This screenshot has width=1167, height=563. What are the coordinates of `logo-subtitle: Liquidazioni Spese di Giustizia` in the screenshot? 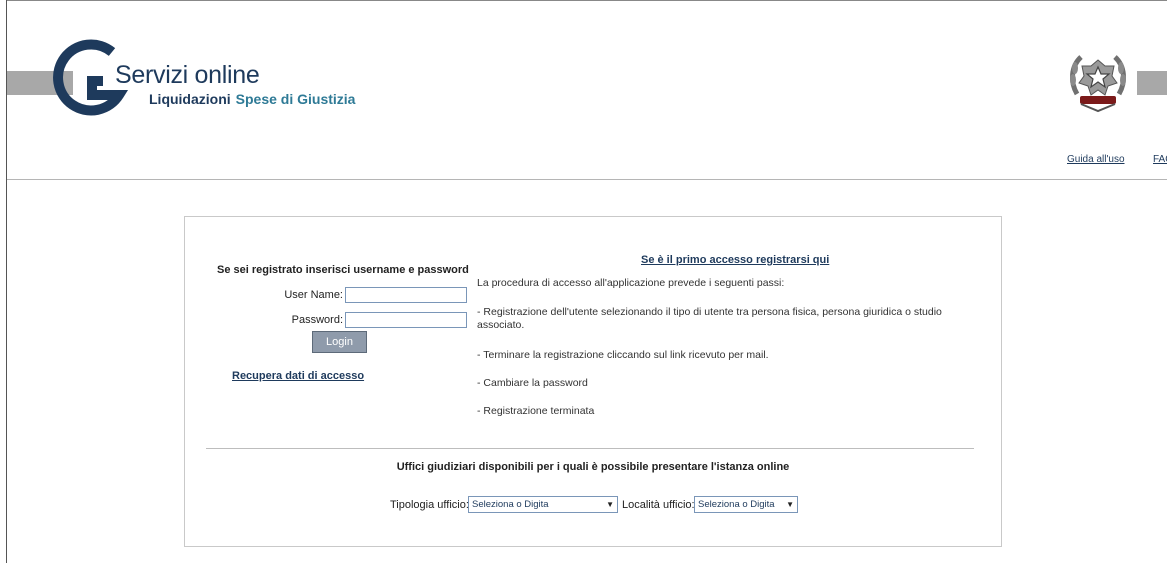 It's located at (252, 99).